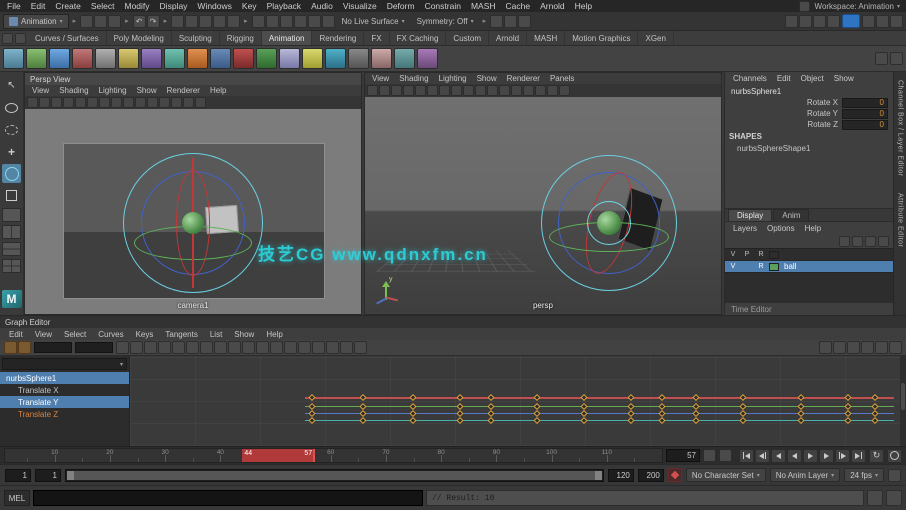 Image resolution: width=906 pixels, height=510 pixels. Describe the element at coordinates (11, 151) in the screenshot. I see `move-tool-icon` at that location.